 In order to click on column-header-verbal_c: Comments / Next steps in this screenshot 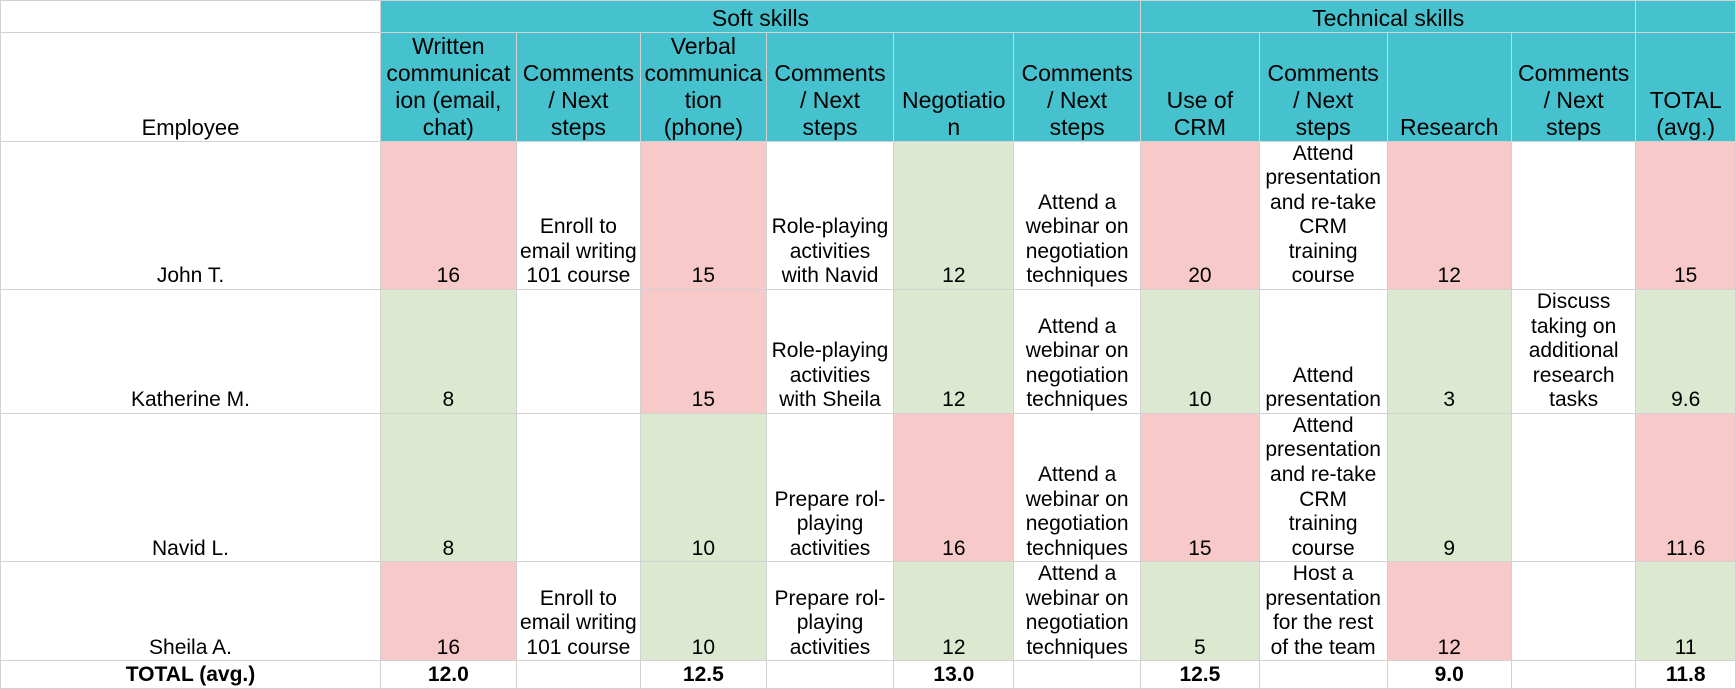, I will do `click(830, 87)`.